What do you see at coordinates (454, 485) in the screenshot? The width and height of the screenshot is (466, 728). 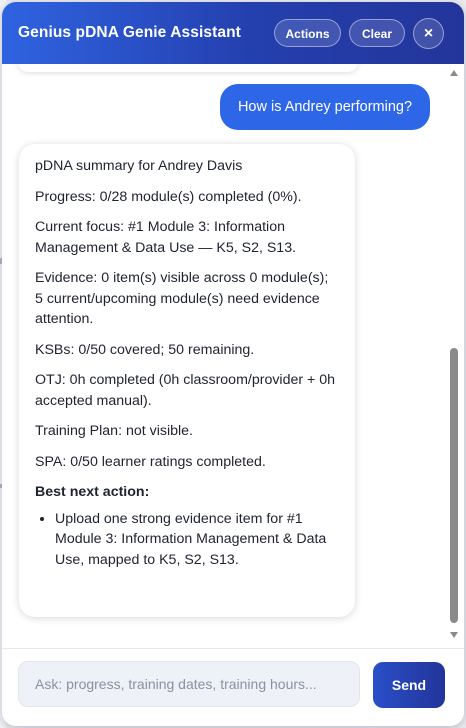 I see `scrollbar-thumb` at bounding box center [454, 485].